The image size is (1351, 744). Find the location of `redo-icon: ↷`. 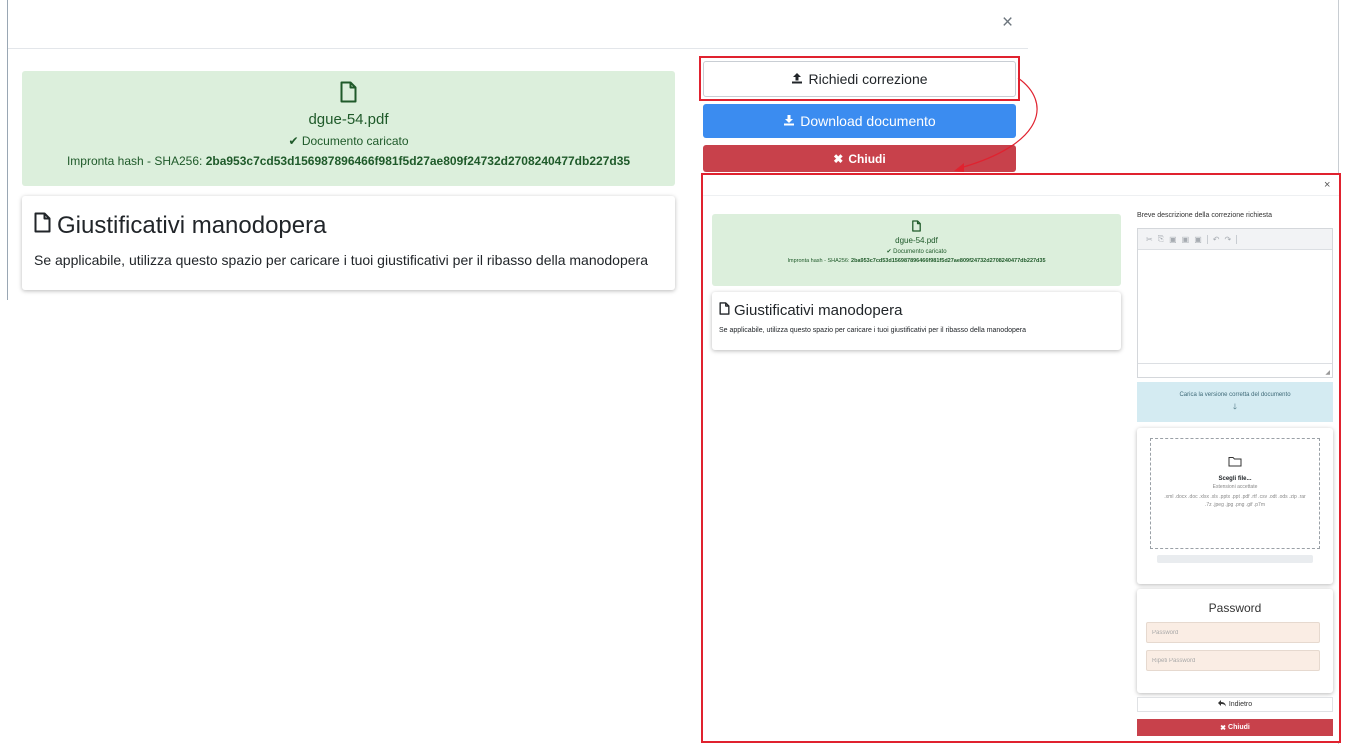

redo-icon: ↷ is located at coordinates (1228, 239).